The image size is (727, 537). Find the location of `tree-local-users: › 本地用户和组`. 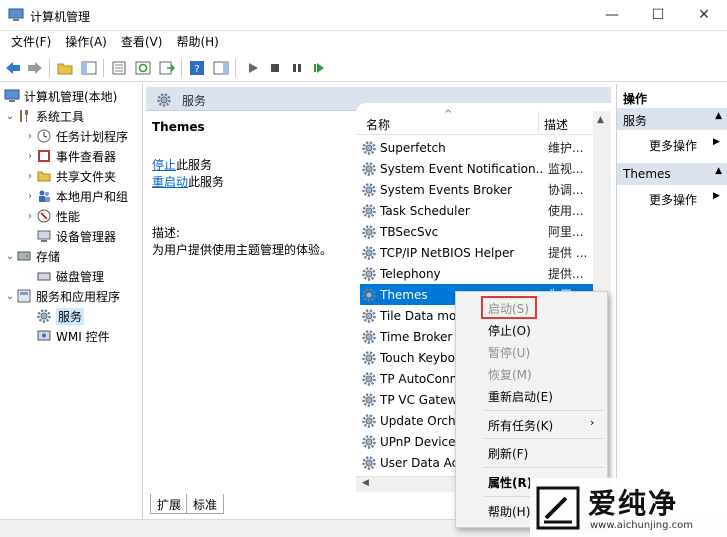

tree-local-users: › 本地用户和组 is located at coordinates (76, 196).